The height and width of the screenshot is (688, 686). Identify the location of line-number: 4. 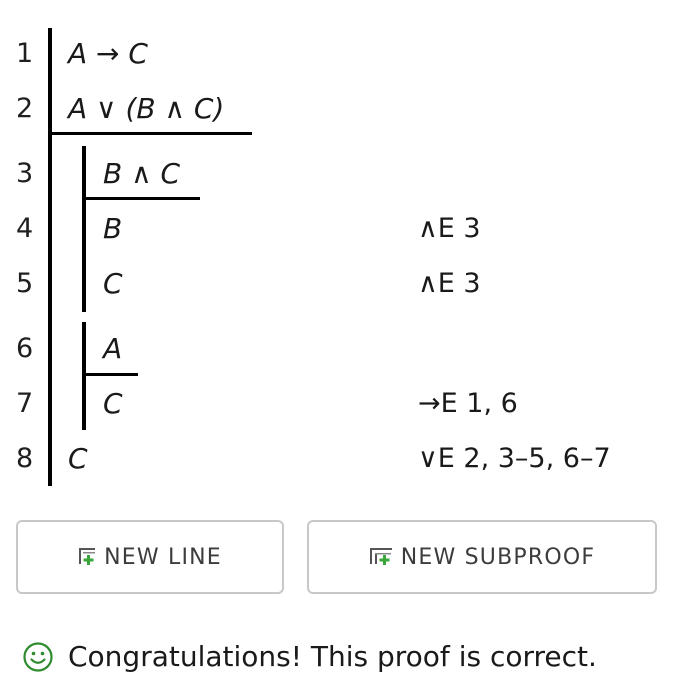
(25, 228).